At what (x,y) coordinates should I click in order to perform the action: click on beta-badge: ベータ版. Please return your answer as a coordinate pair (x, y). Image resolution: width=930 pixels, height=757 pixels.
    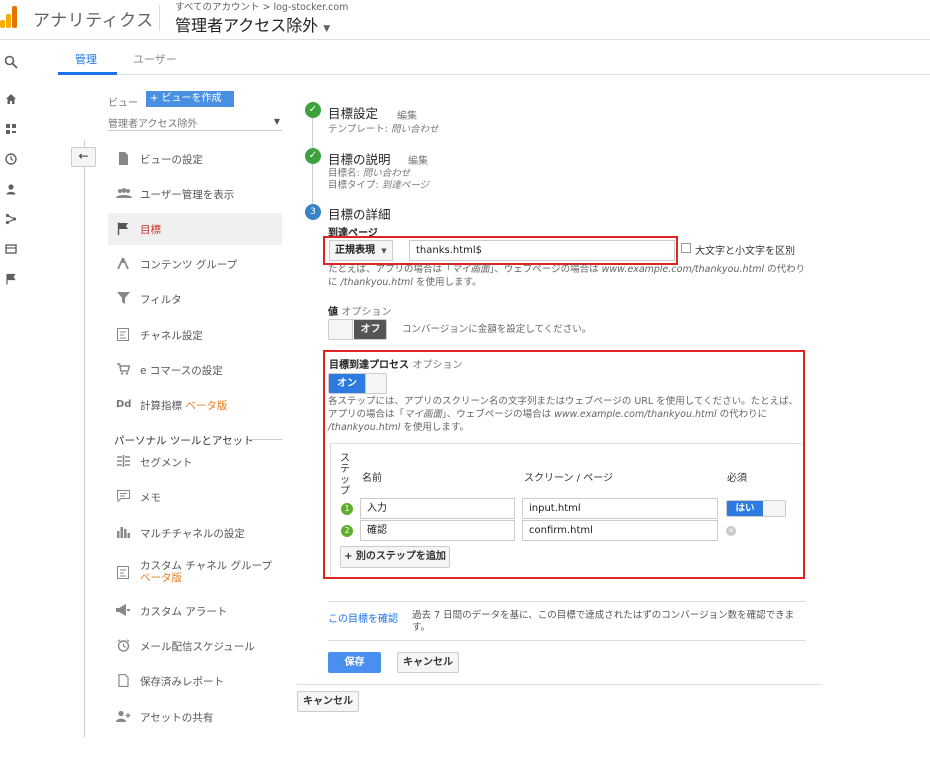
    Looking at the image, I should click on (161, 578).